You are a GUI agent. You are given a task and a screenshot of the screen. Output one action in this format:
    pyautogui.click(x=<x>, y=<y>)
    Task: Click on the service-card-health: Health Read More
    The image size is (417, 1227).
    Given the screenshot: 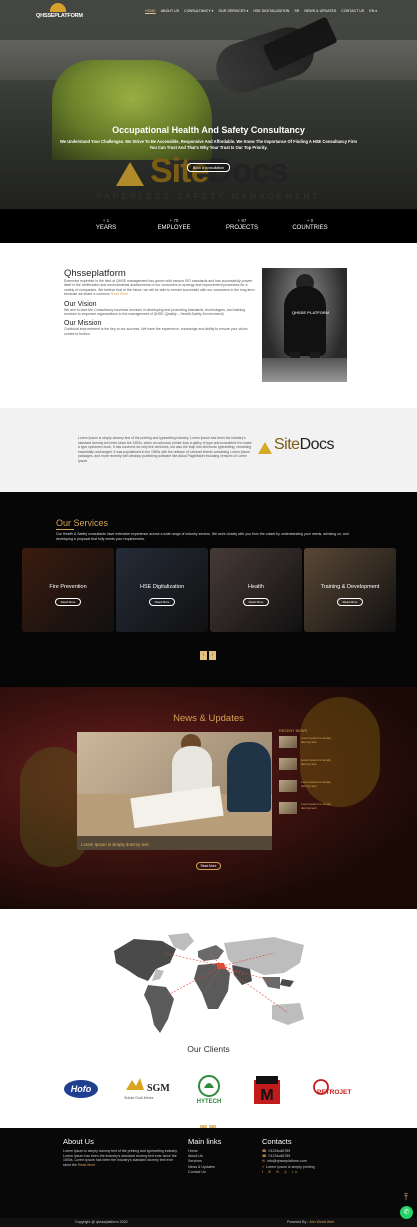 What is the action you would take?
    pyautogui.click(x=256, y=590)
    